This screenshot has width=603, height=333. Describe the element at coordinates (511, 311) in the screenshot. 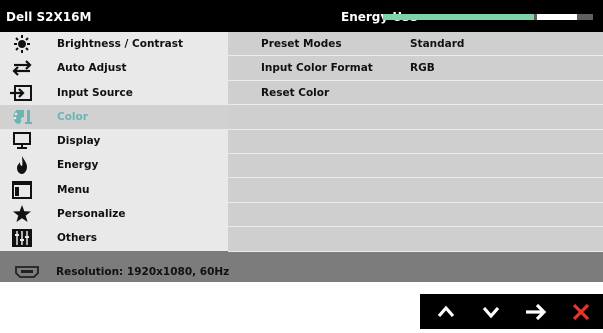

I see `navigation-keys` at that location.